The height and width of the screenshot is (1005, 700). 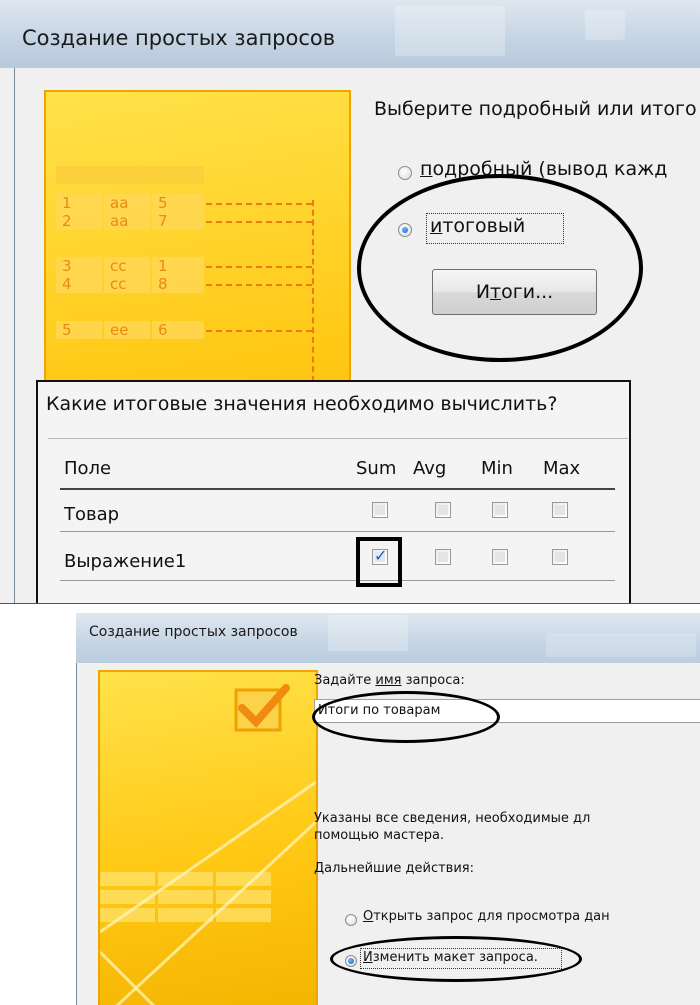 What do you see at coordinates (127, 330) in the screenshot?
I see `illustration-cell: ee` at bounding box center [127, 330].